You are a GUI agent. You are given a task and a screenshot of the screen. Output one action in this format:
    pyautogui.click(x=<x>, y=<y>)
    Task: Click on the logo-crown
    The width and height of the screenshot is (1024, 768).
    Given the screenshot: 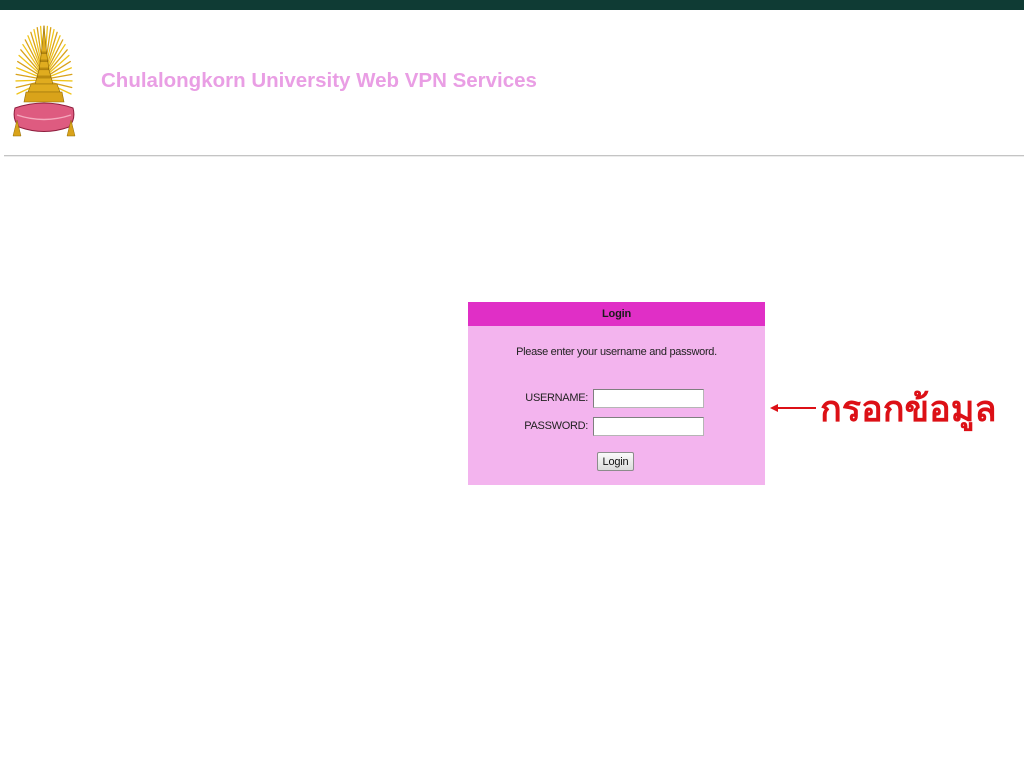 What is the action you would take?
    pyautogui.click(x=44, y=64)
    